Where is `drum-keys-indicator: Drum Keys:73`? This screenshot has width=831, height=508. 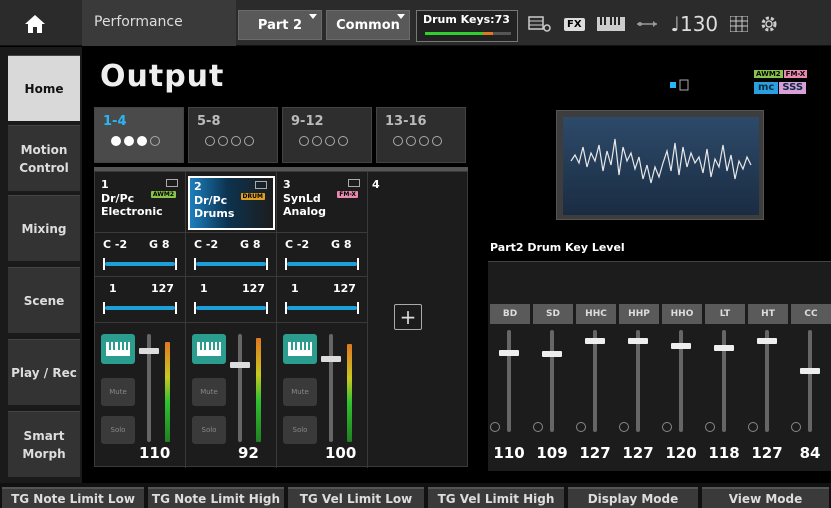 drum-keys-indicator: Drum Keys:73 is located at coordinates (467, 26).